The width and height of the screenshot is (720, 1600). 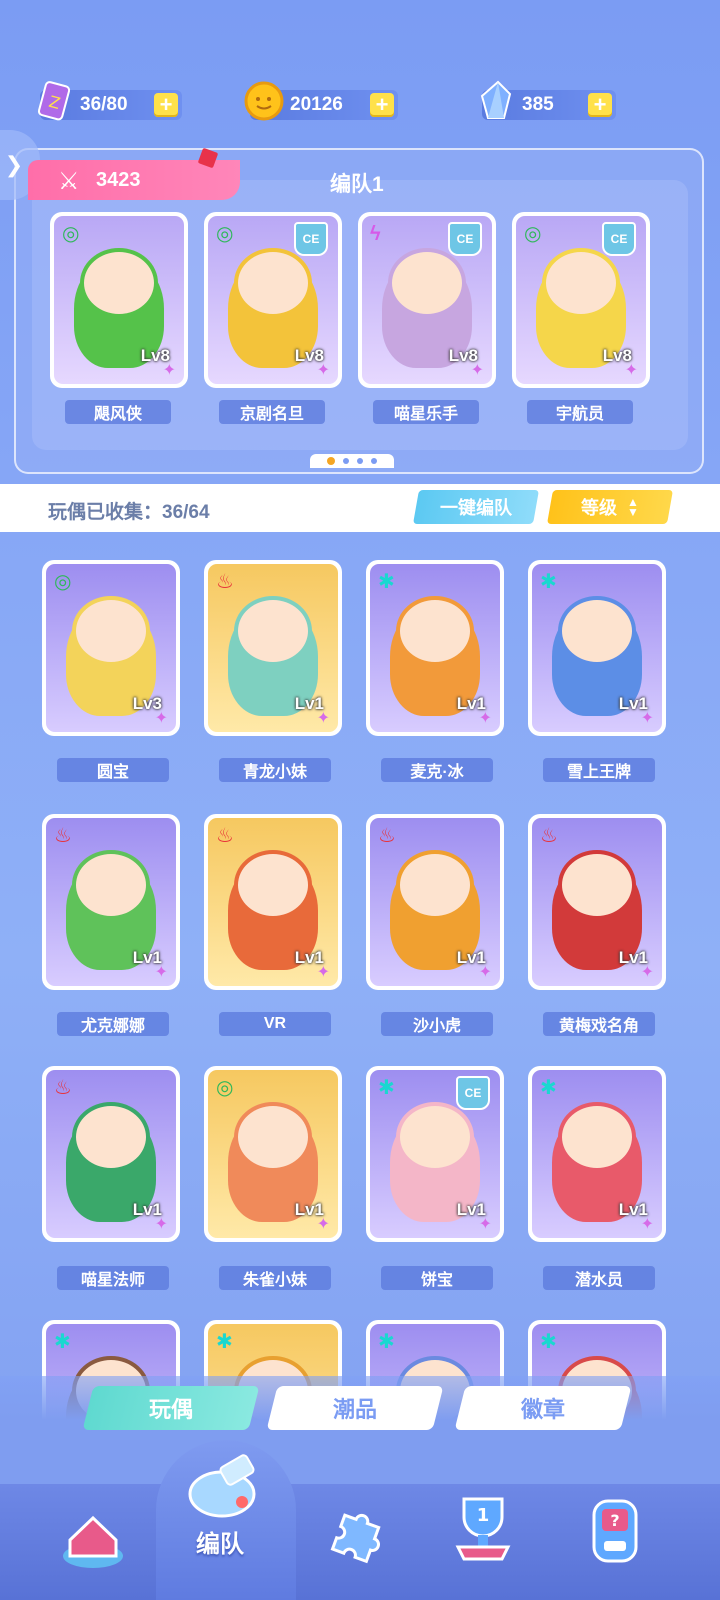 I want to click on doll-card: ◎ Lv3 ✦, so click(x=111, y=648).